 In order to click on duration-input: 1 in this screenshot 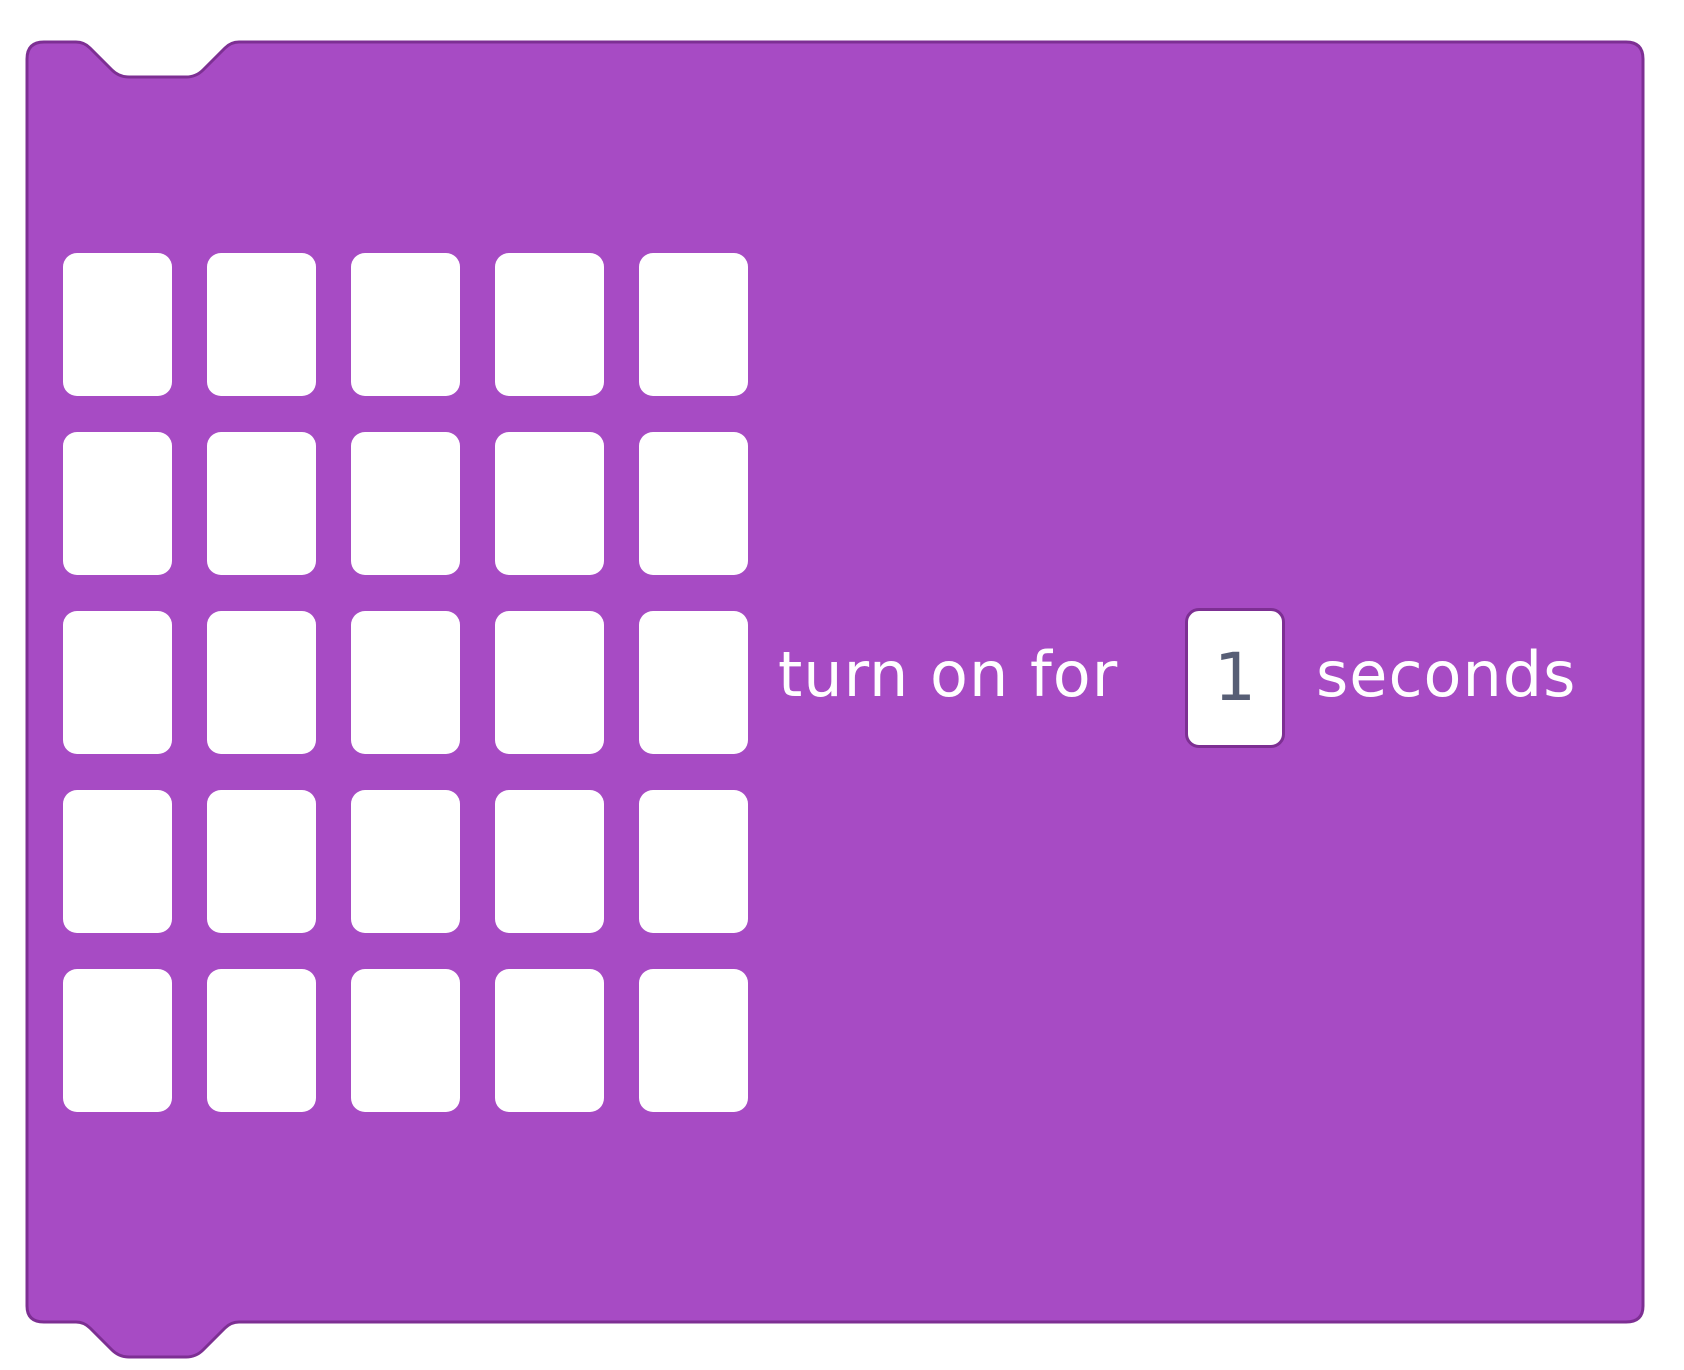, I will do `click(1235, 678)`.